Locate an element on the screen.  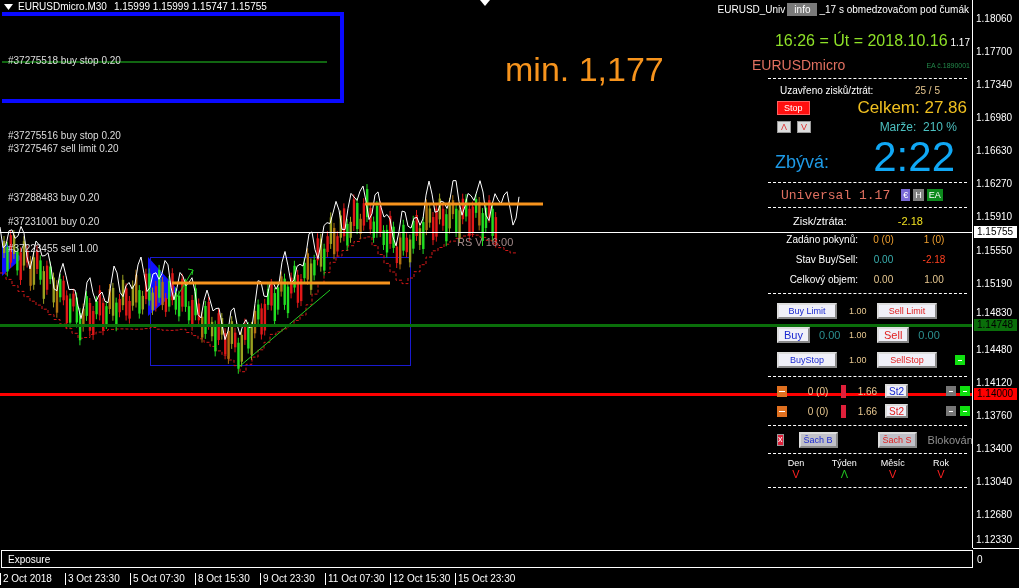
price-tick-label: 1.16630 is located at coordinates (994, 150).